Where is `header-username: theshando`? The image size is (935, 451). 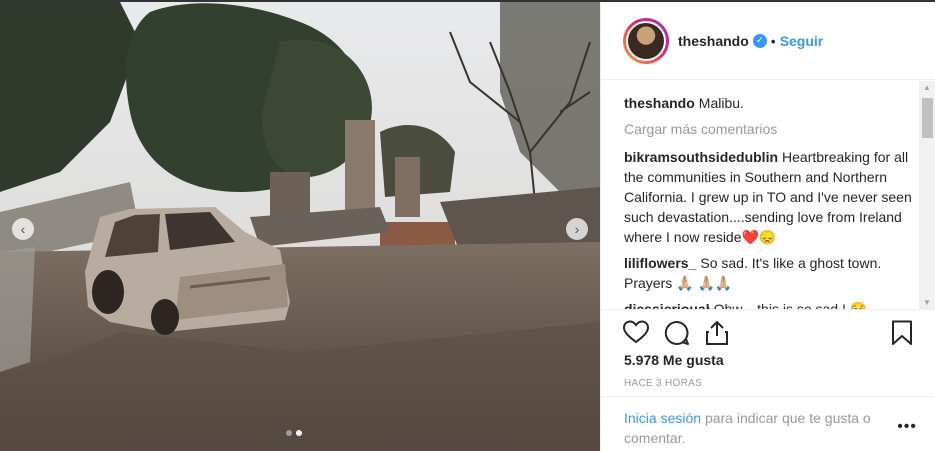
header-username: theshando is located at coordinates (713, 41).